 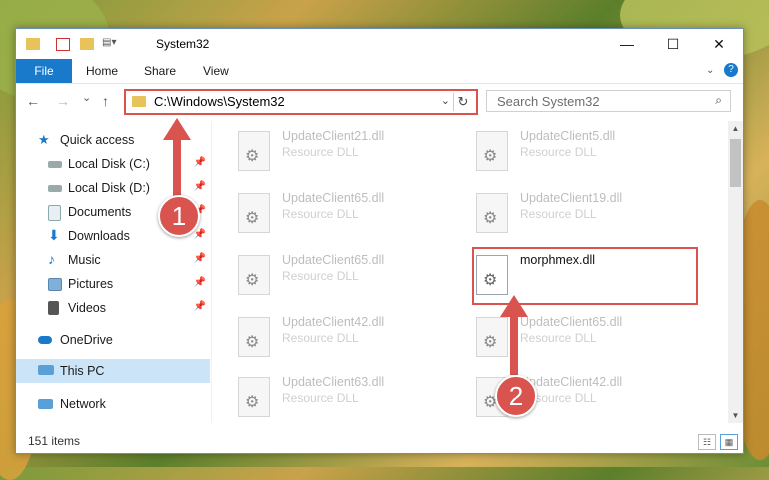 I want to click on computer-icon, so click(x=46, y=370).